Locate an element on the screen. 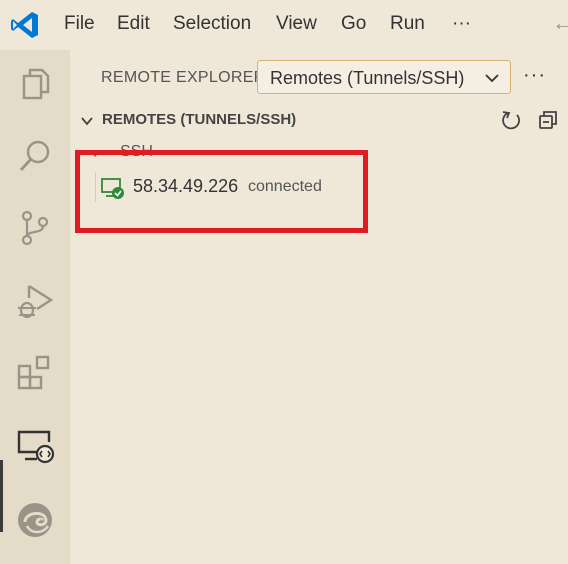  annotation-highlight-box is located at coordinates (221, 191).